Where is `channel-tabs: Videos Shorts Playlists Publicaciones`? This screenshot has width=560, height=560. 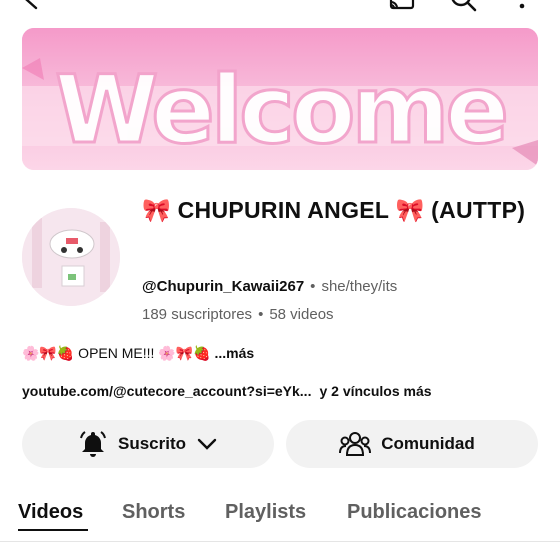
channel-tabs: Videos Shorts Playlists Publicaciones is located at coordinates (280, 513).